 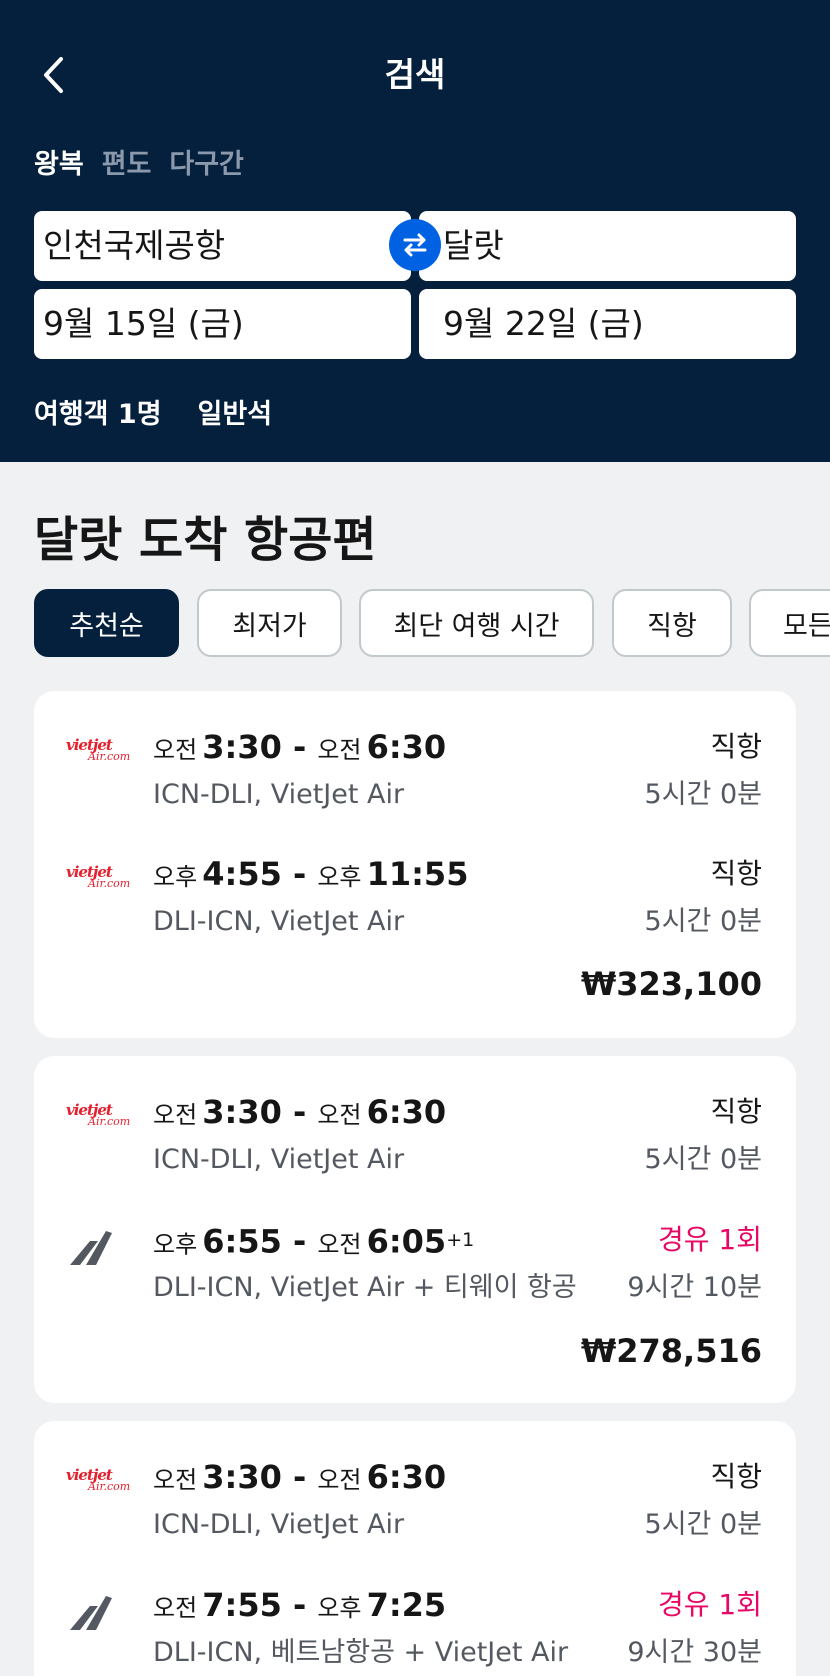 I want to click on chip-fastest: 최단 여행 시간, so click(x=476, y=623).